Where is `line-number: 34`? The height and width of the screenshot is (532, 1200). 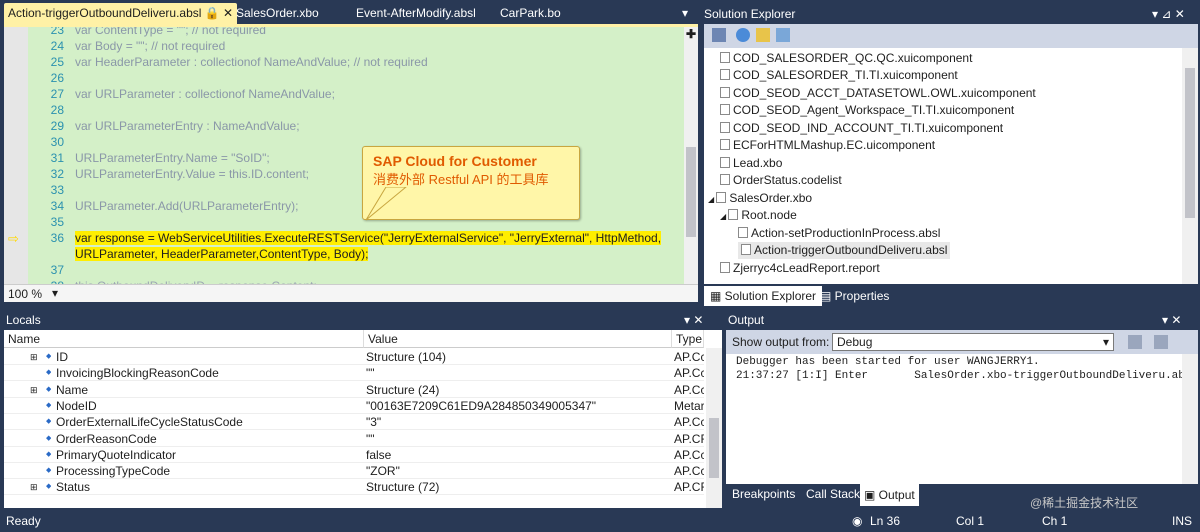 line-number: 34 is located at coordinates (57, 206).